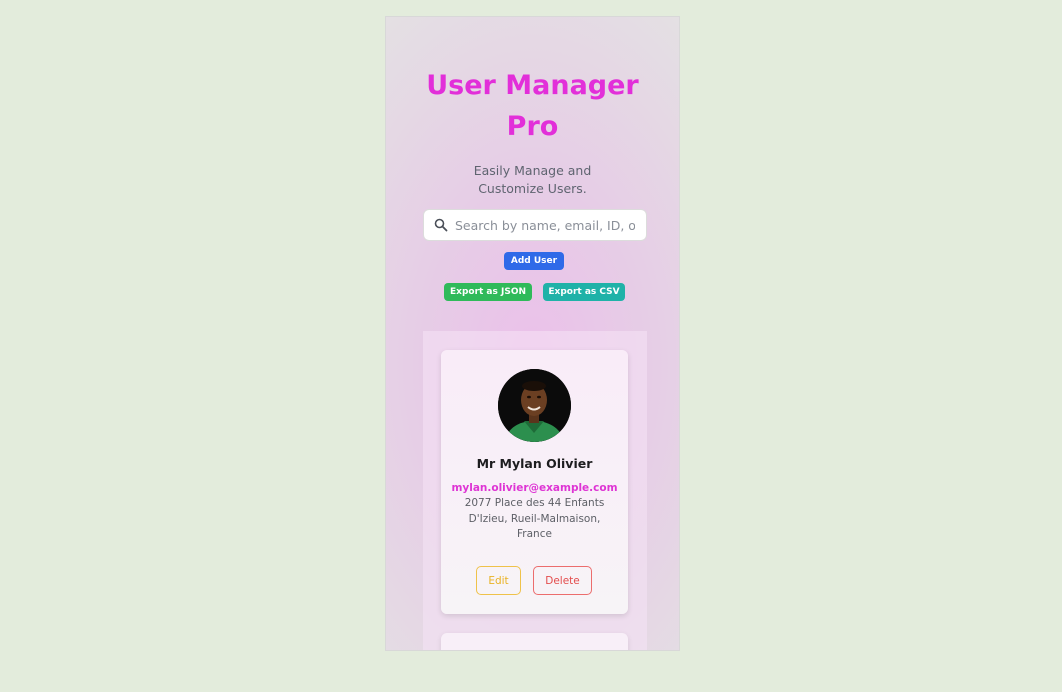  What do you see at coordinates (534, 463) in the screenshot?
I see `user-name: Mr Mylan Olivier` at bounding box center [534, 463].